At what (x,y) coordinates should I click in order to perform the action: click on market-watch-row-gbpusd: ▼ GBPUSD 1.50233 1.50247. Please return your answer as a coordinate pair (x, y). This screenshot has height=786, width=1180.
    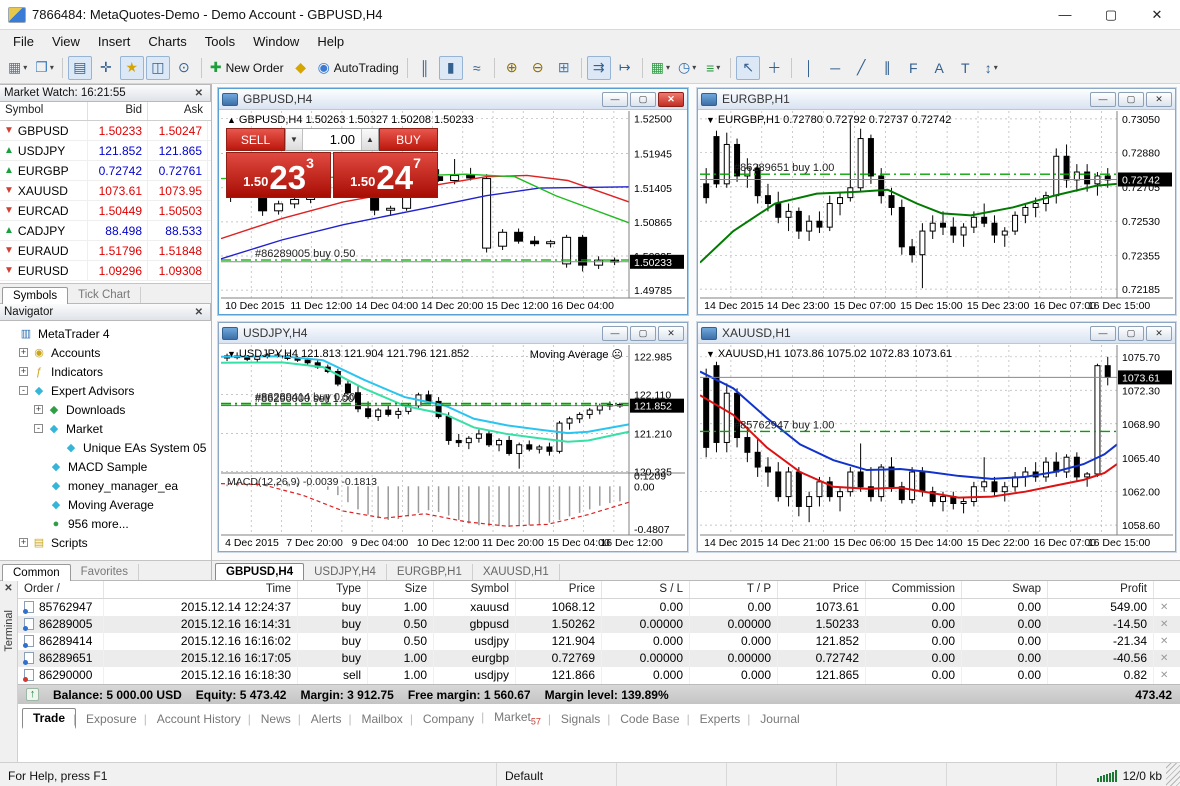
    Looking at the image, I should click on (105, 131).